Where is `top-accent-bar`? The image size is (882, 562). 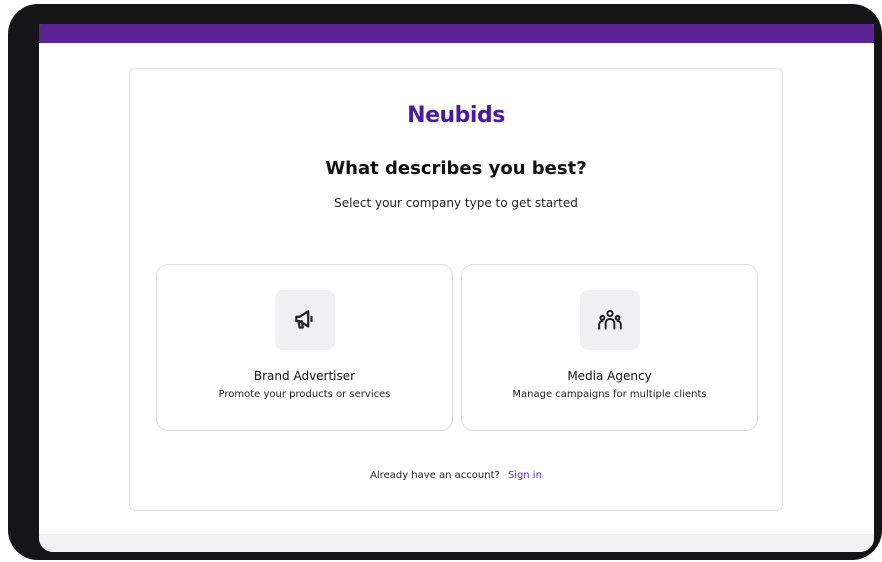 top-accent-bar is located at coordinates (456, 33).